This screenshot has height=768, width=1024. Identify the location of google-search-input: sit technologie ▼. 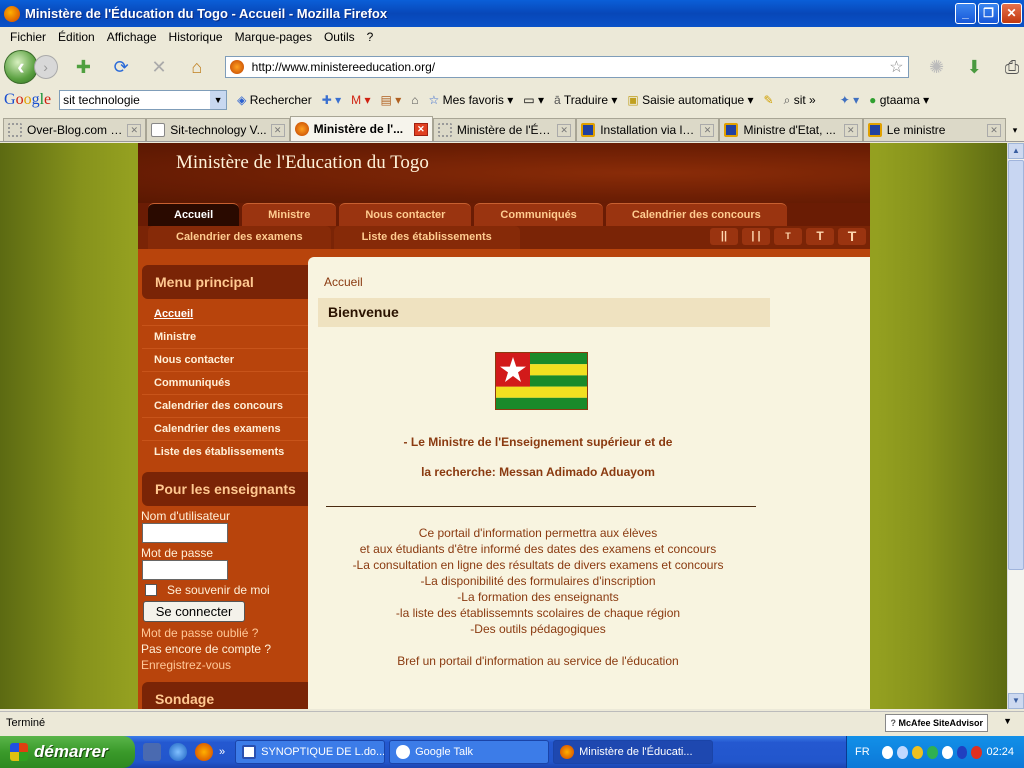
(143, 100).